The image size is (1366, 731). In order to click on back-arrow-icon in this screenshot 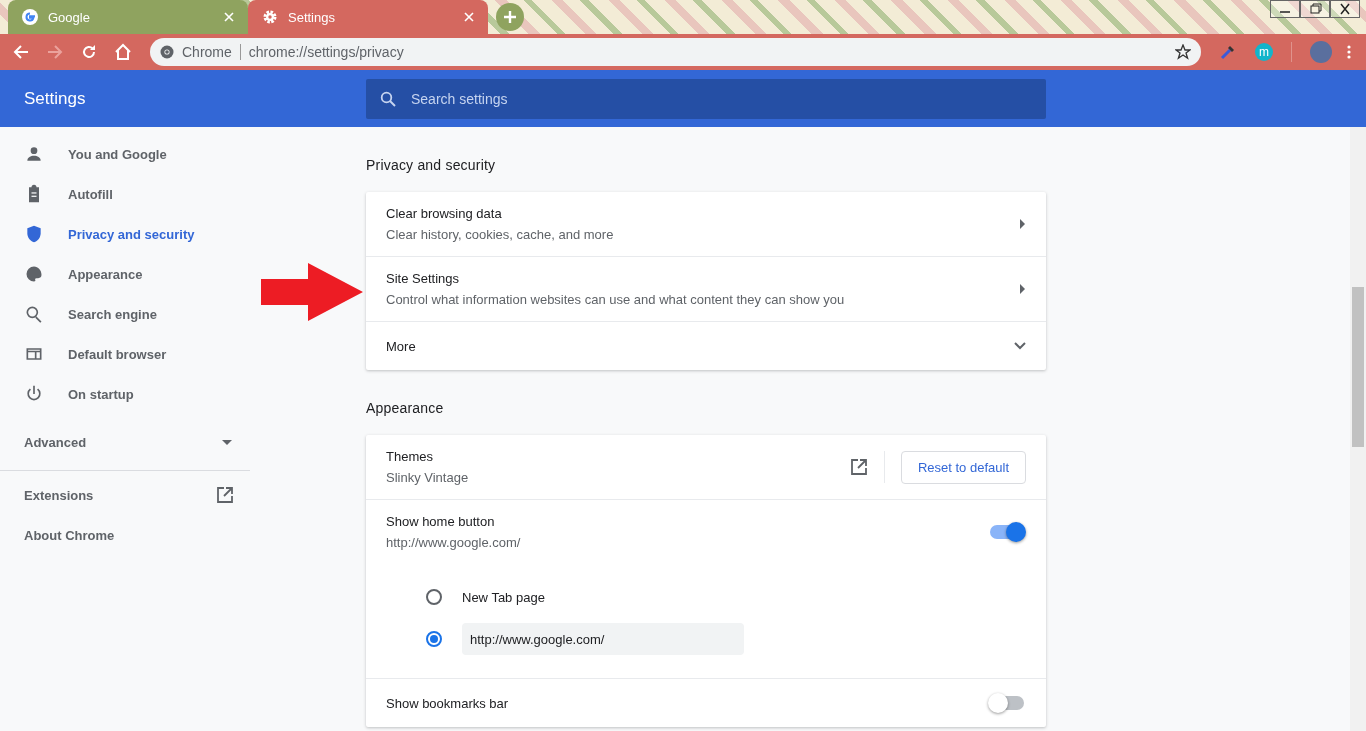, I will do `click(21, 52)`.